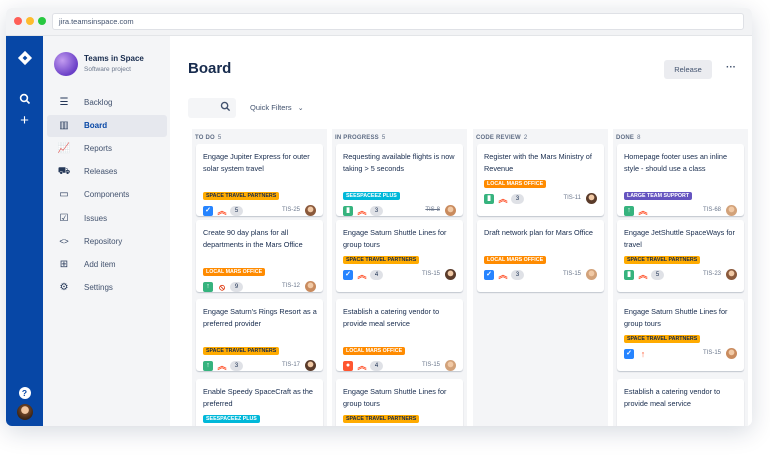 This screenshot has width=770, height=465. What do you see at coordinates (348, 275) in the screenshot?
I see `task-type-icon: ✓` at bounding box center [348, 275].